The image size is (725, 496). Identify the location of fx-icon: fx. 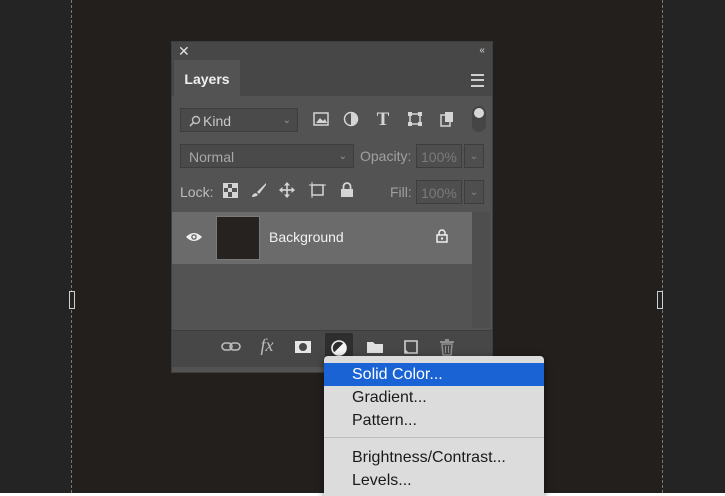
(267, 345).